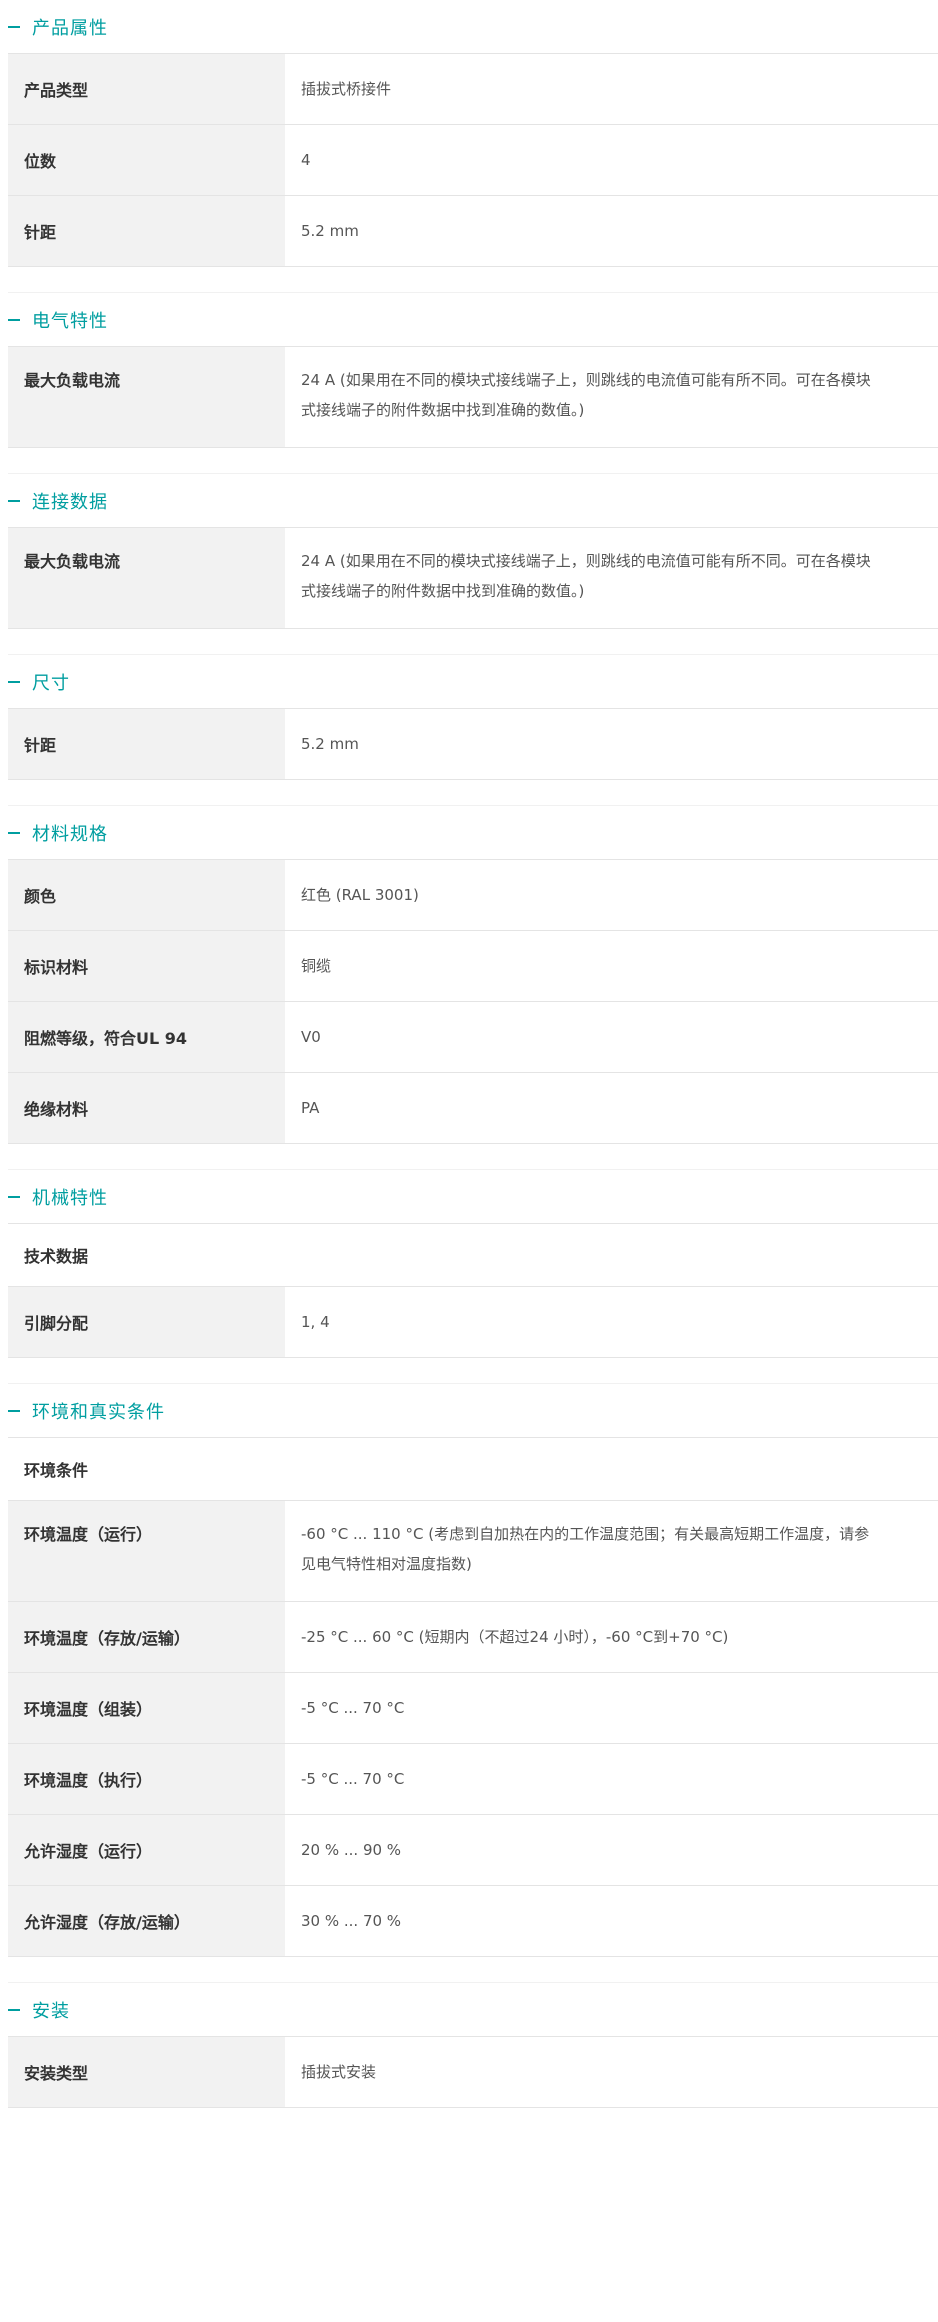  Describe the element at coordinates (51, 683) in the screenshot. I see `section-title: 尺寸` at that location.